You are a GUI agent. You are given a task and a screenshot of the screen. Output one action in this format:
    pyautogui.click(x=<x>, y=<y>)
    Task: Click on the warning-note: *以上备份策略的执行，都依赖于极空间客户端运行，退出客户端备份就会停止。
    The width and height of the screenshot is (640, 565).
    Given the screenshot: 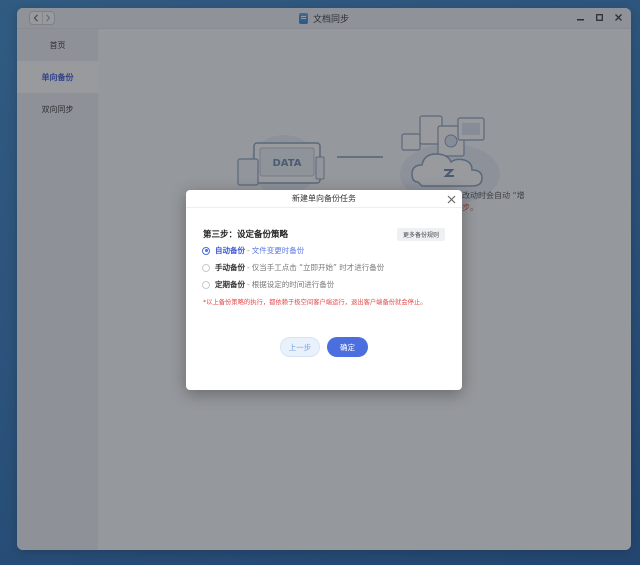 What is the action you would take?
    pyautogui.click(x=315, y=302)
    